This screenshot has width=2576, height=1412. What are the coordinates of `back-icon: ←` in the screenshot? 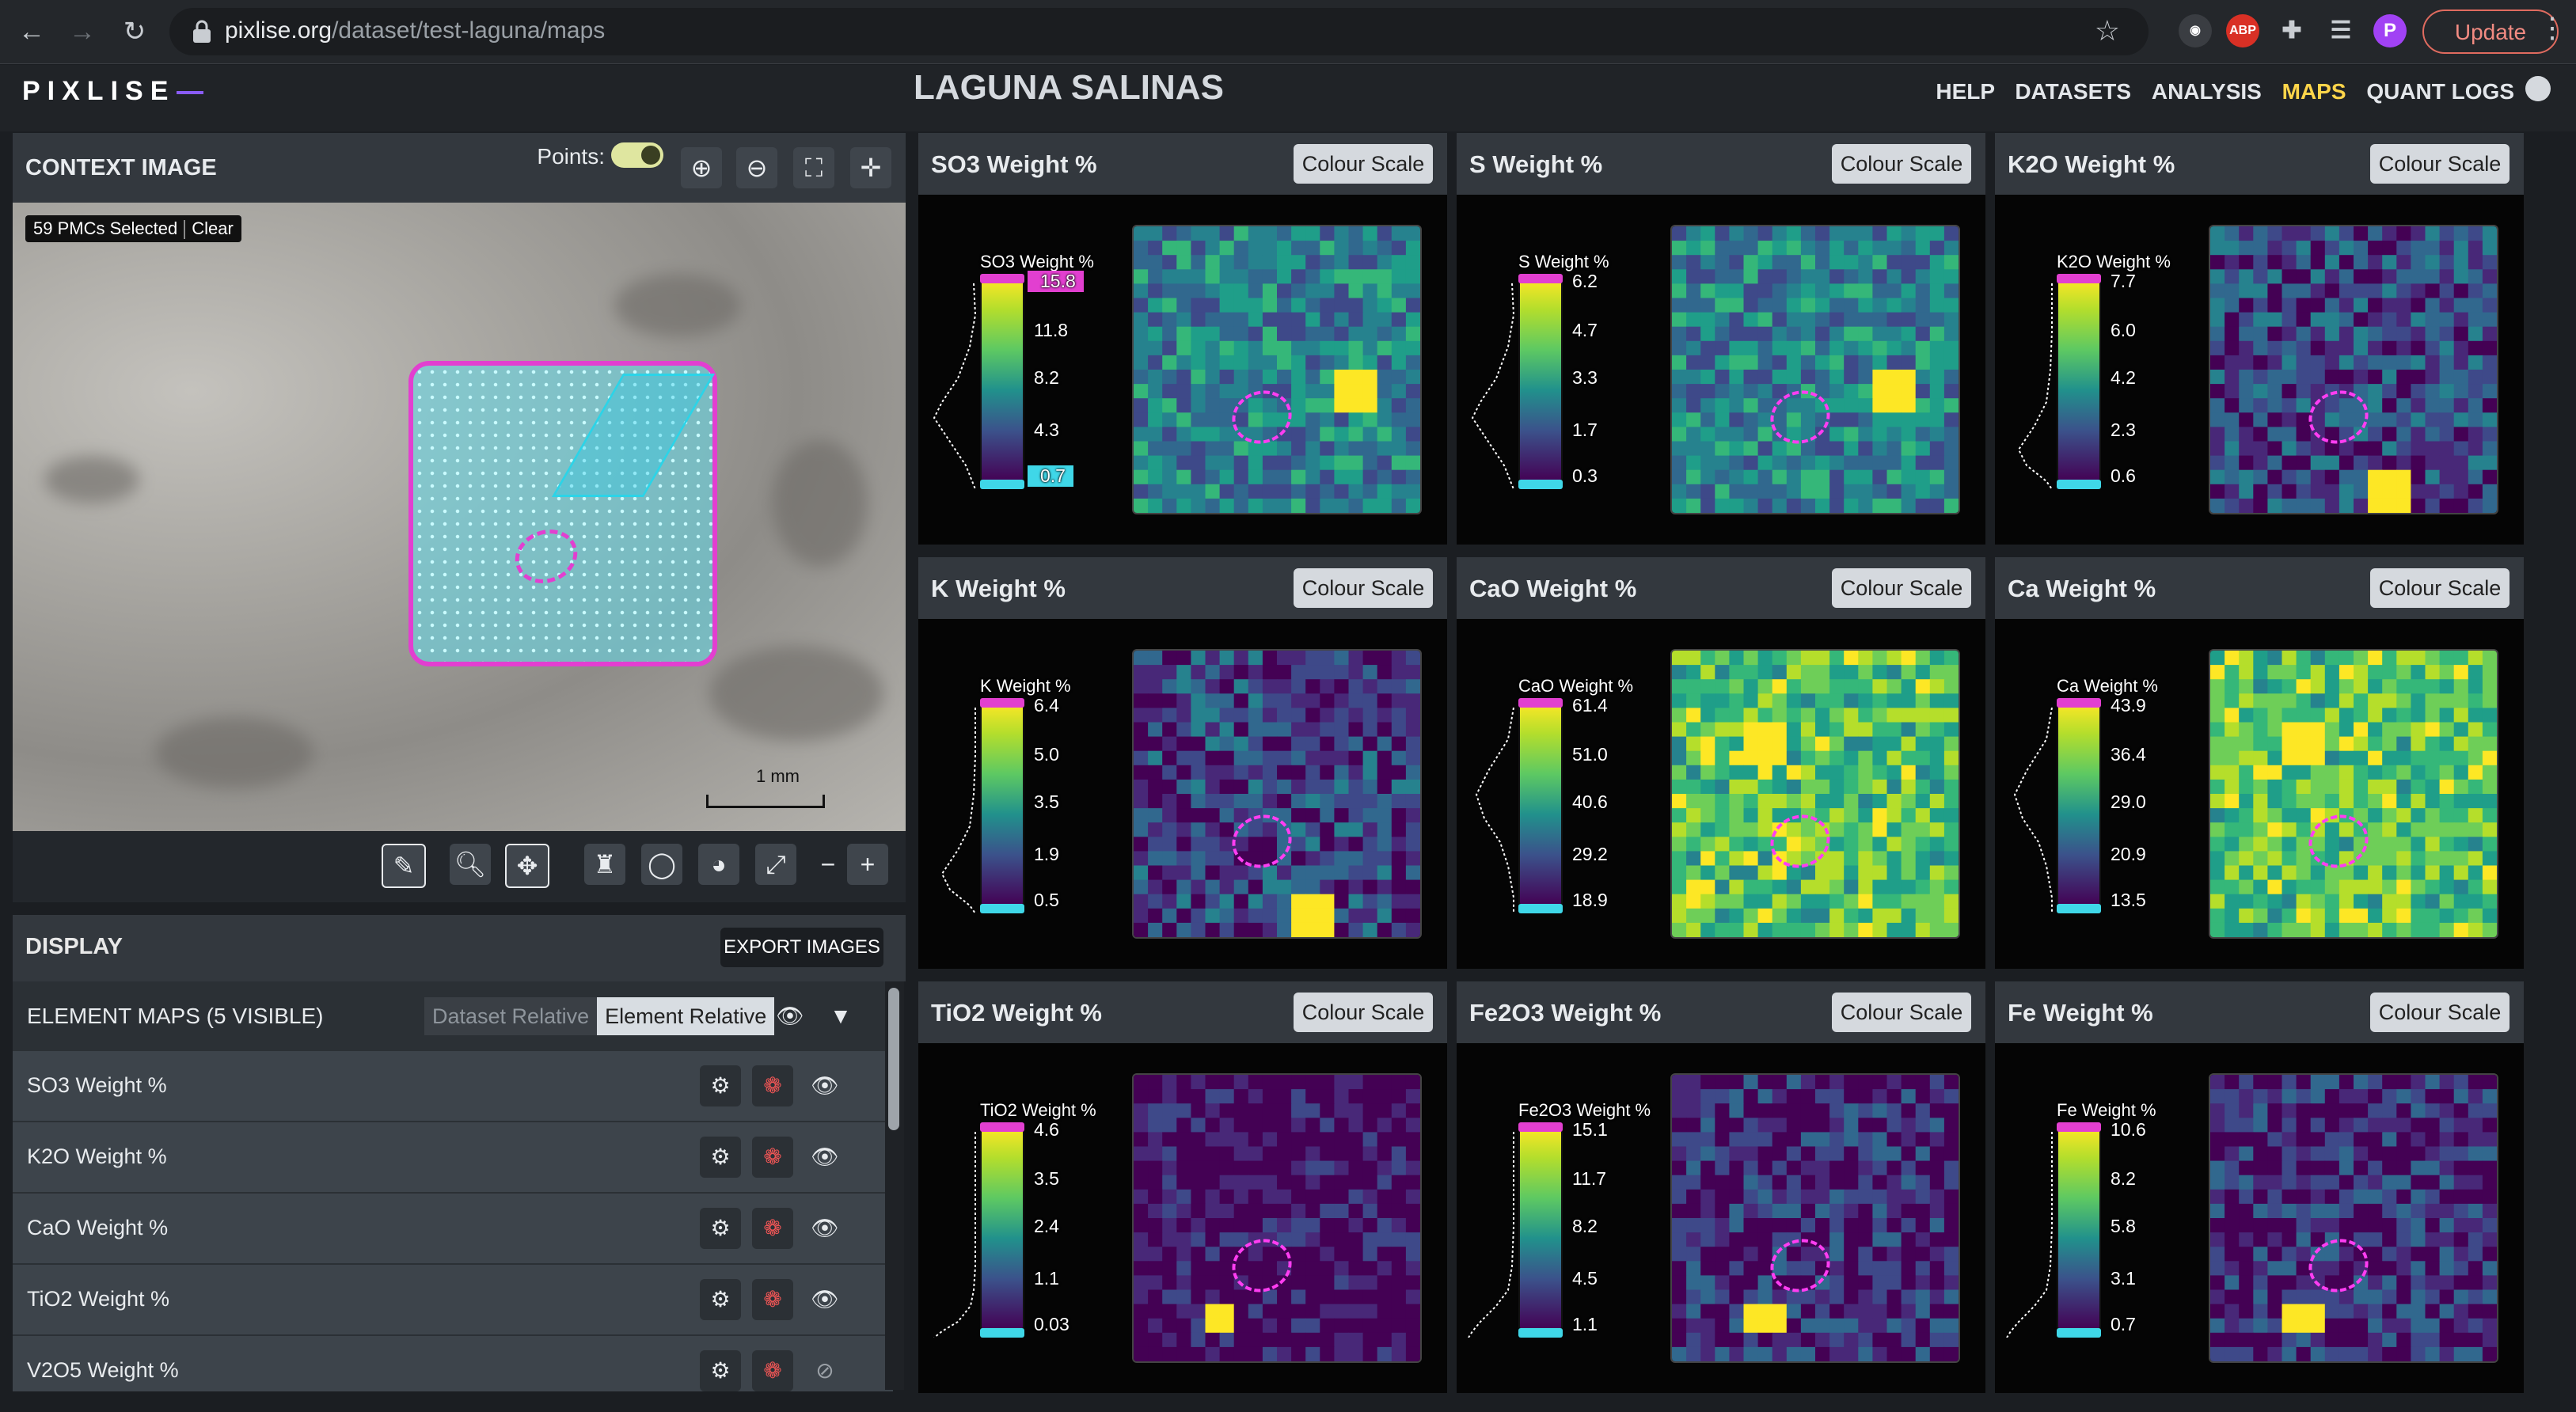 It's located at (32, 32).